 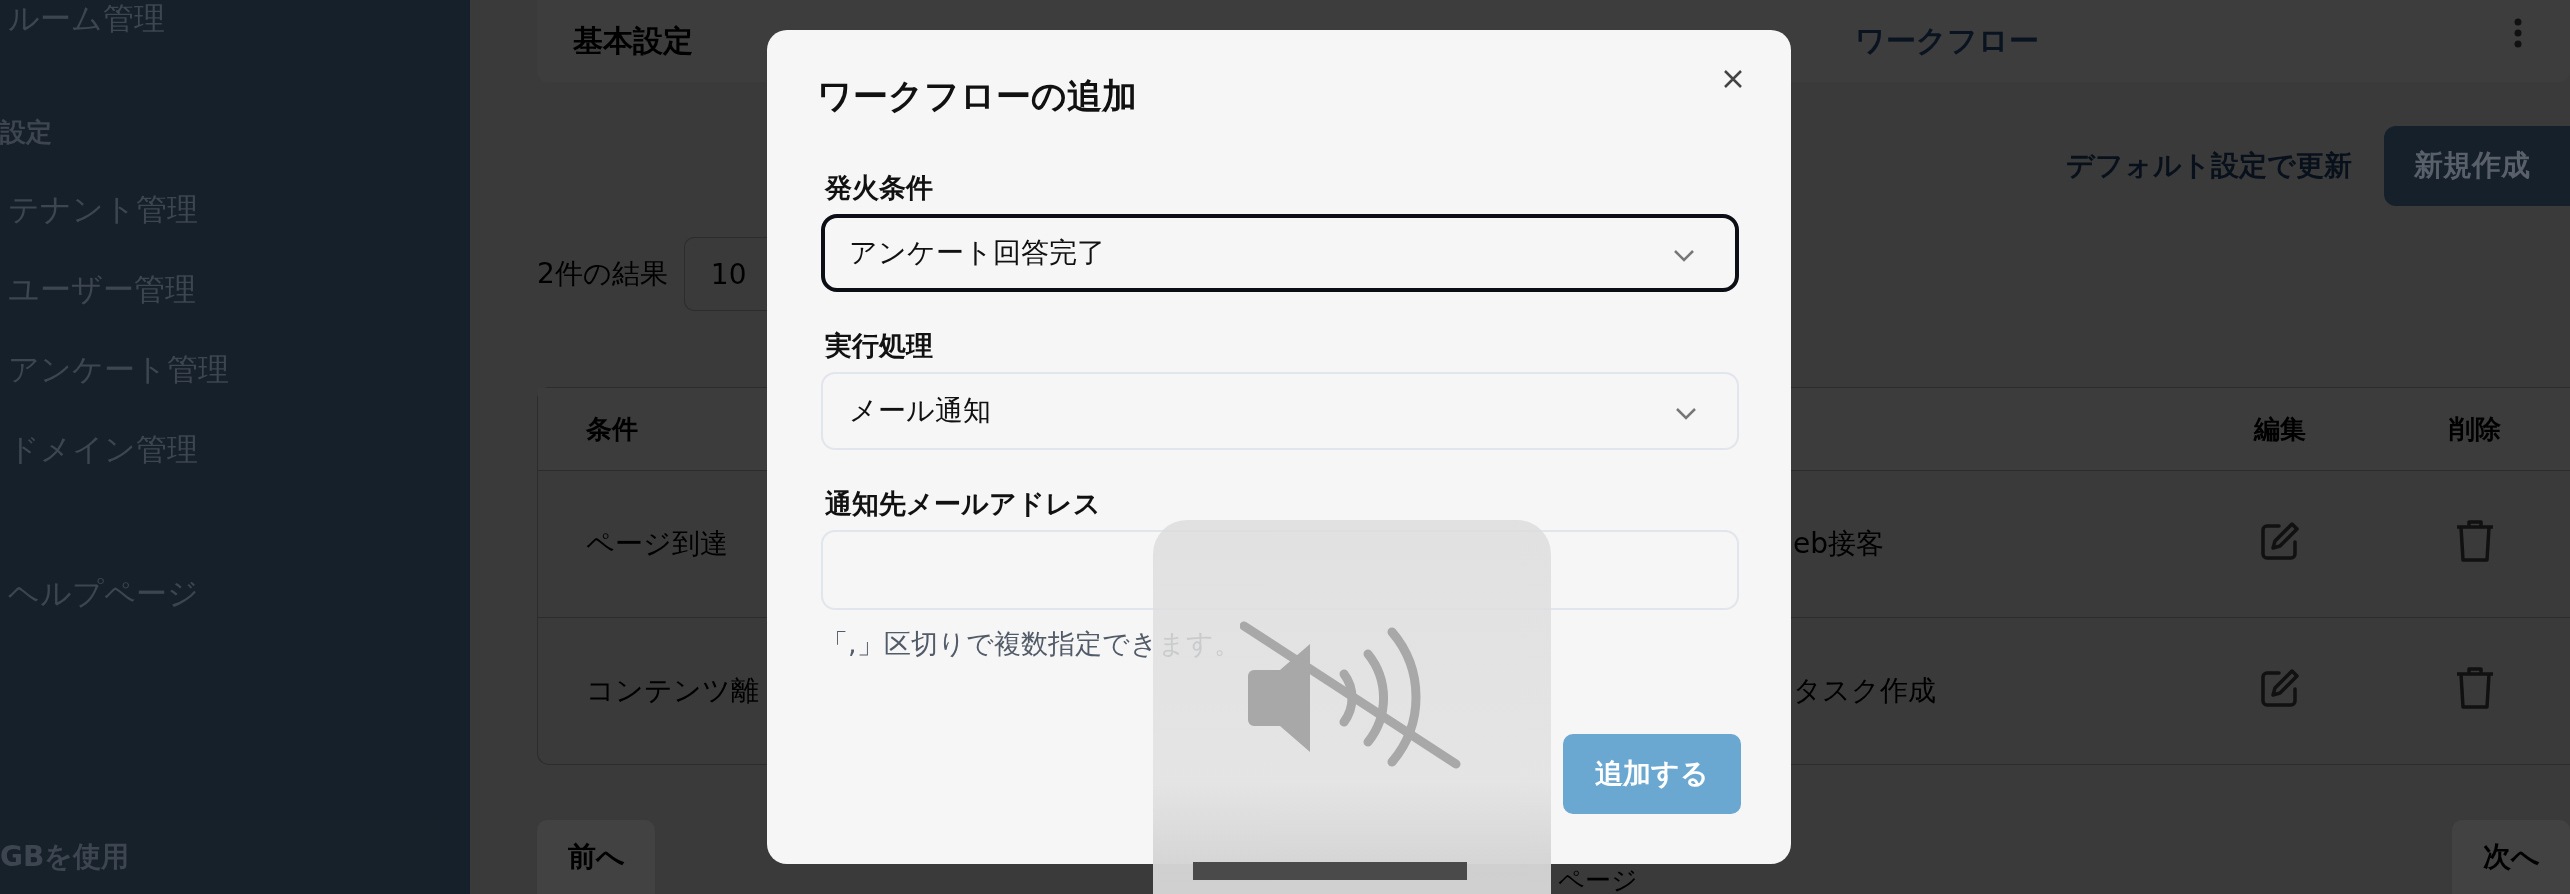 What do you see at coordinates (879, 188) in the screenshot?
I see `field-label: 発火条件` at bounding box center [879, 188].